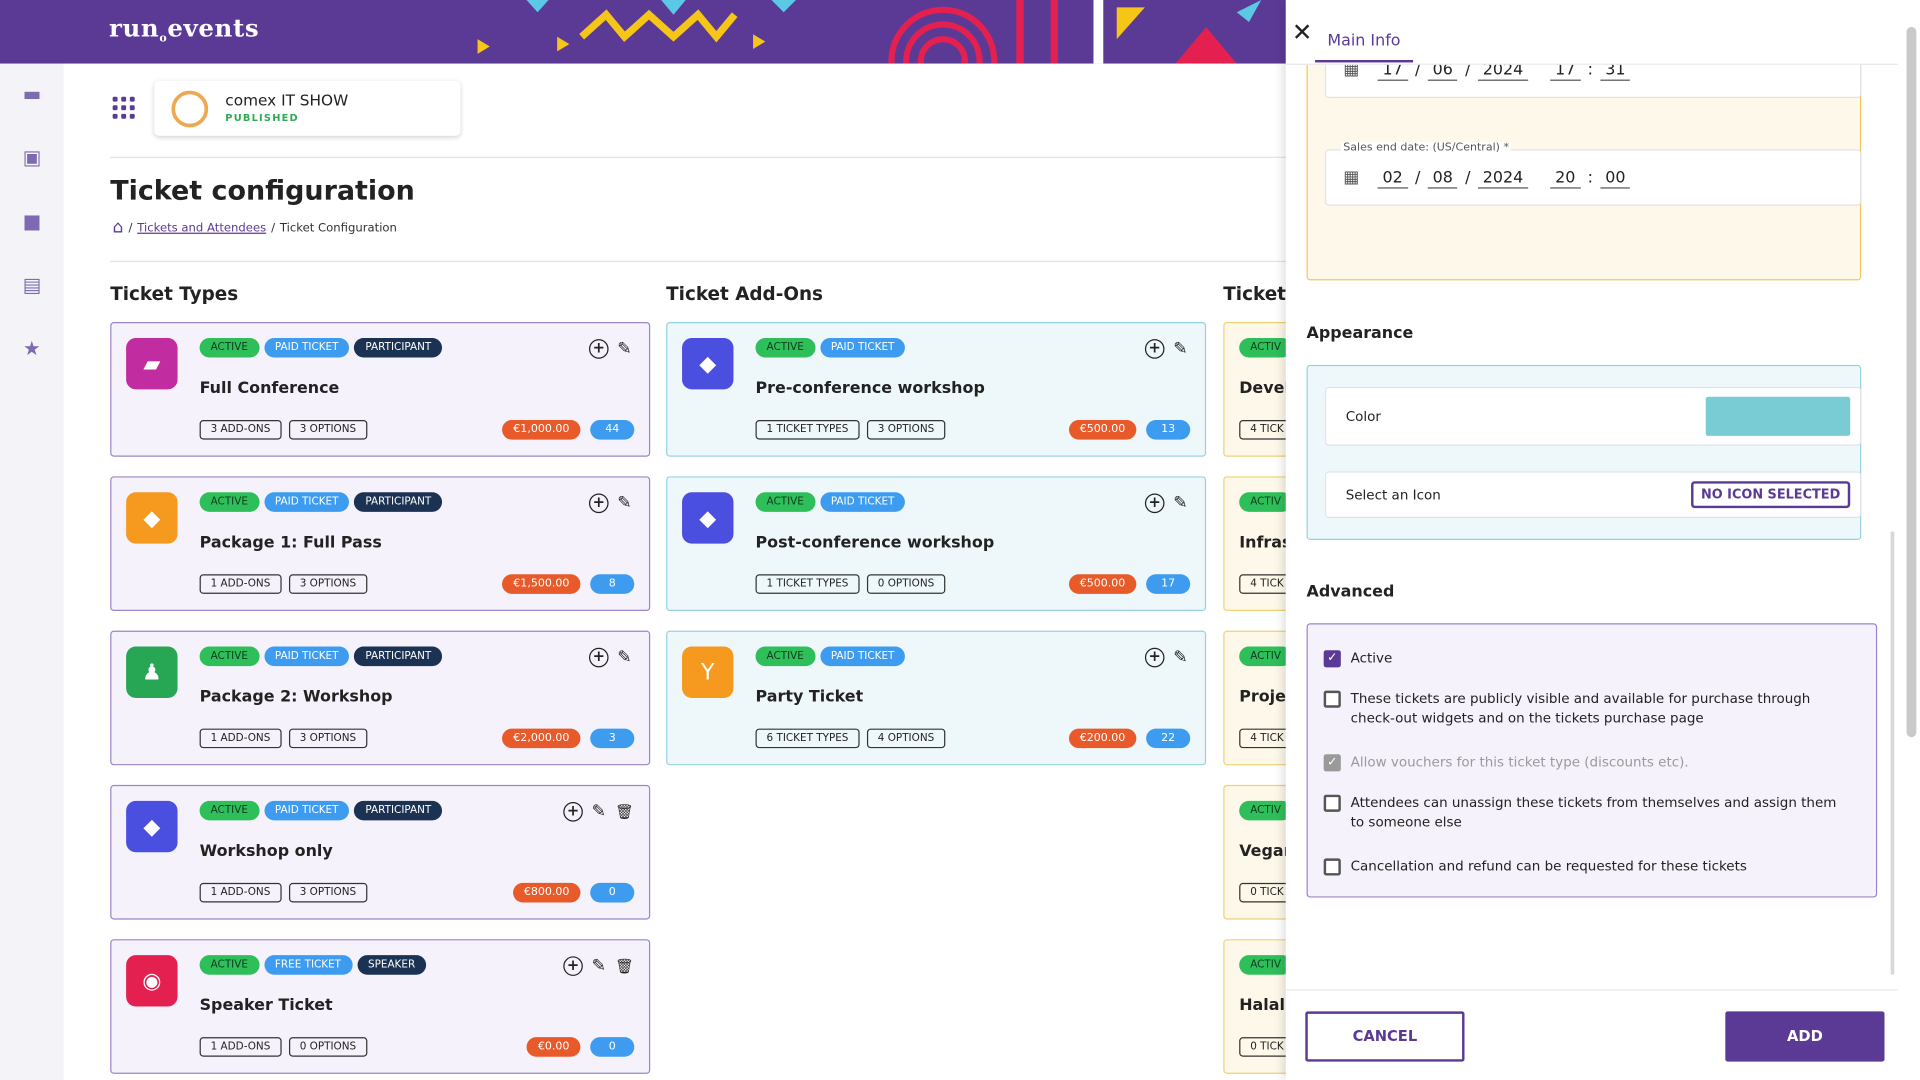 The height and width of the screenshot is (1080, 1920). What do you see at coordinates (201, 227) in the screenshot?
I see `breadcrumb-link-tickets: Tickets and Attendees` at bounding box center [201, 227].